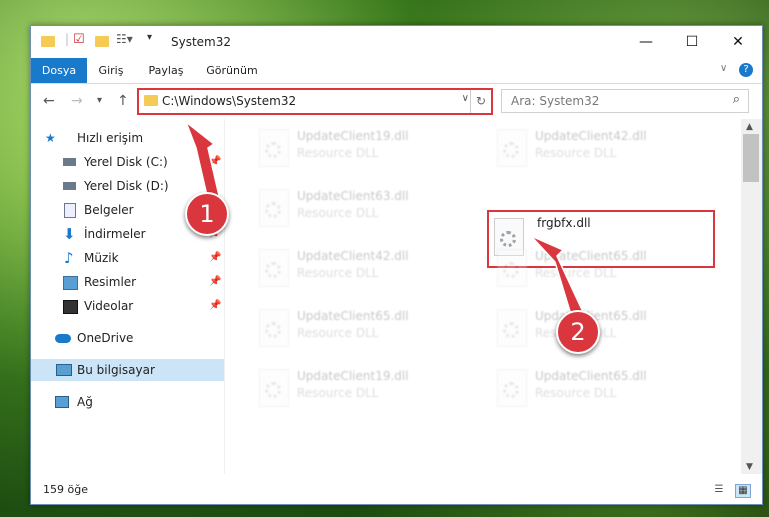  I want to click on annotation-step-2: 2, so click(578, 332).